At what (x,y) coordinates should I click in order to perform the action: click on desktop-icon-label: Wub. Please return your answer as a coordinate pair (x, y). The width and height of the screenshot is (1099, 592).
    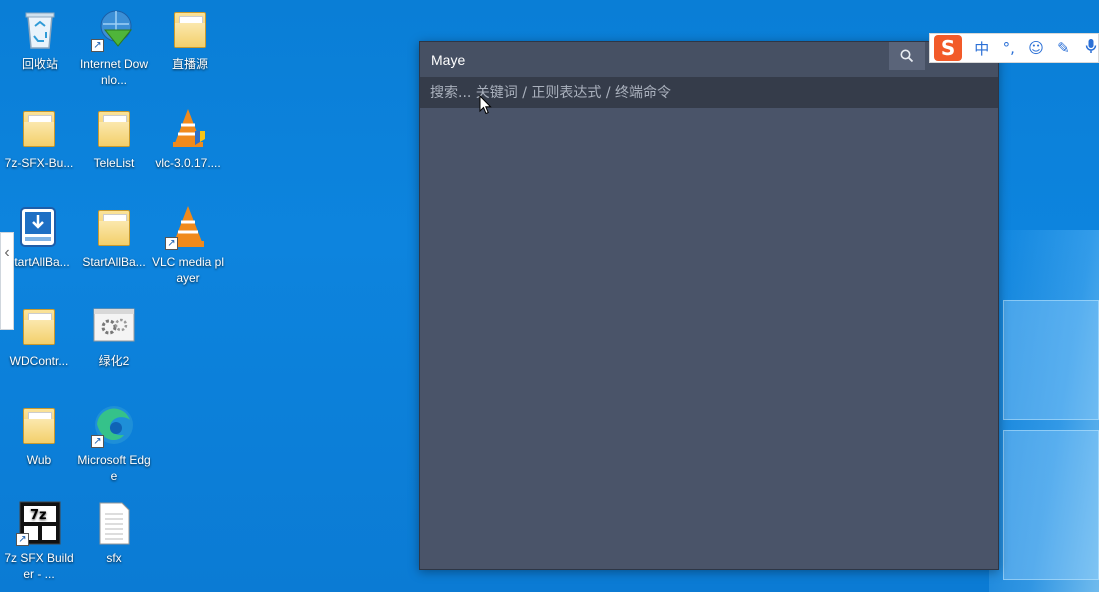
    Looking at the image, I should click on (39, 460).